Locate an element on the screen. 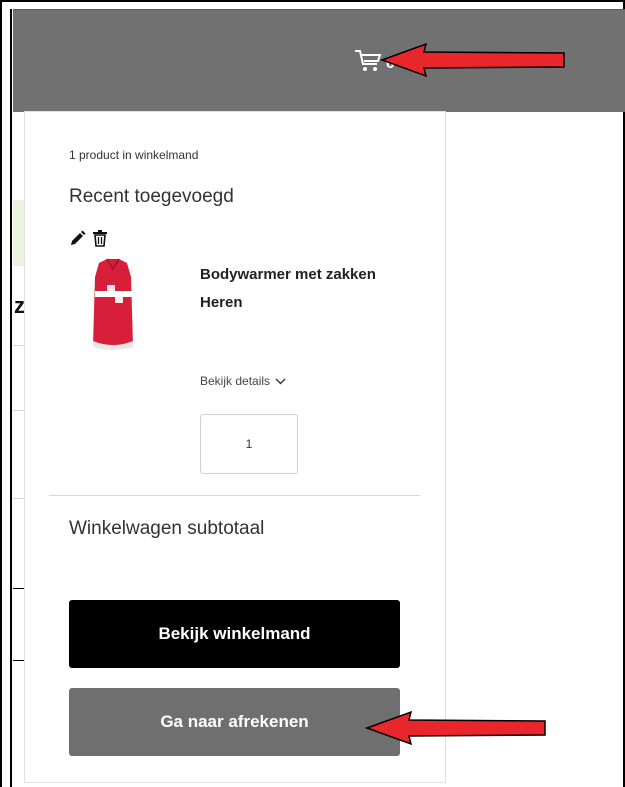 The height and width of the screenshot is (787, 625). checkout-button: Ga naar afrekenen is located at coordinates (234, 722).